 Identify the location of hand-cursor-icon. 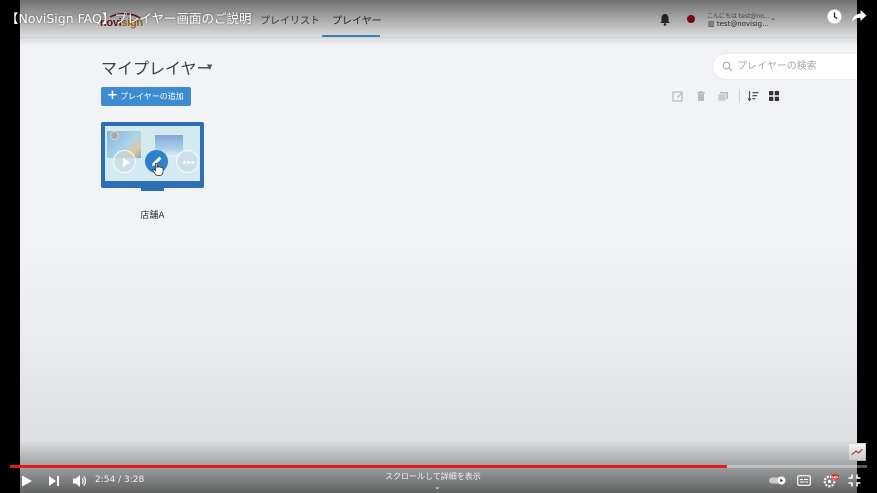
(158, 169).